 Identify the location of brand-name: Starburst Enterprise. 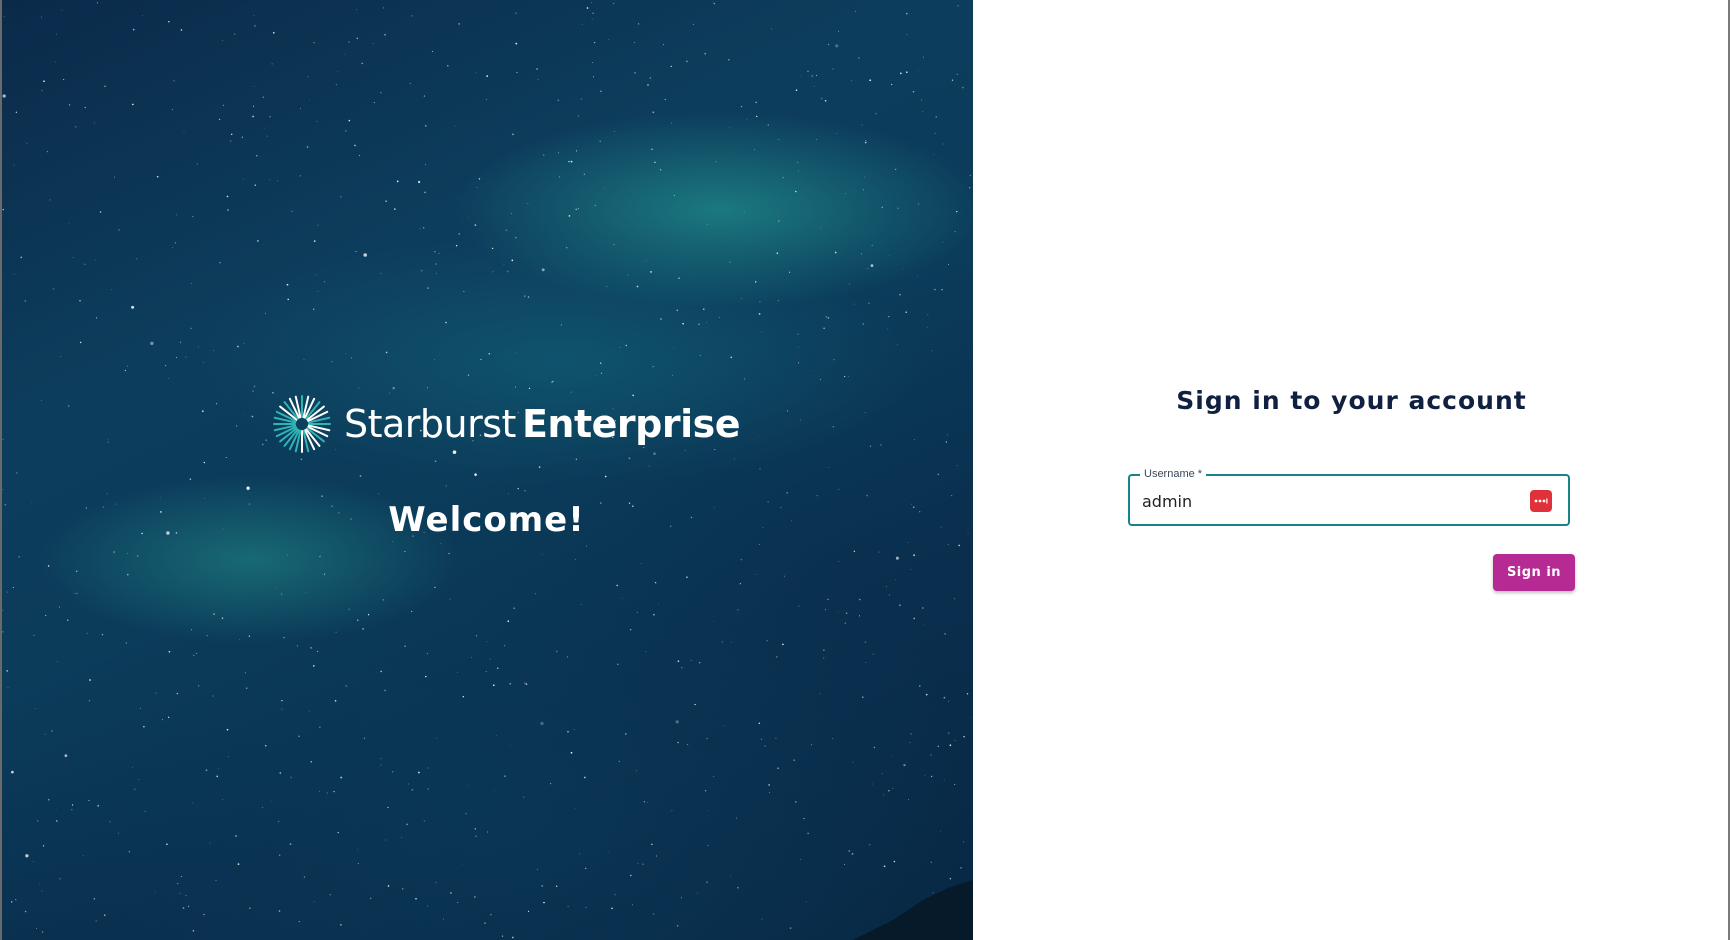
(542, 424).